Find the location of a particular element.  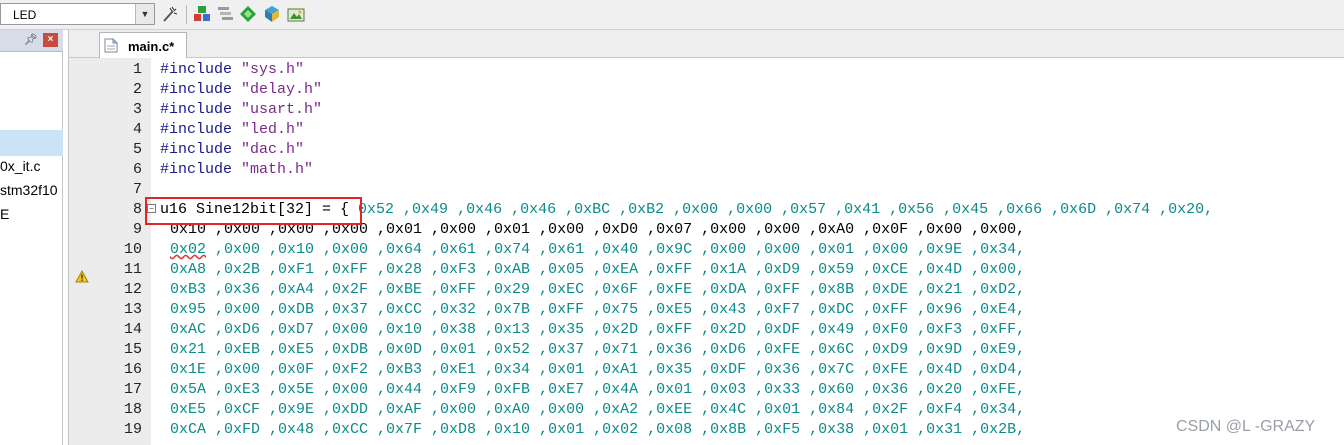

line-number: 6 is located at coordinates (137, 169).